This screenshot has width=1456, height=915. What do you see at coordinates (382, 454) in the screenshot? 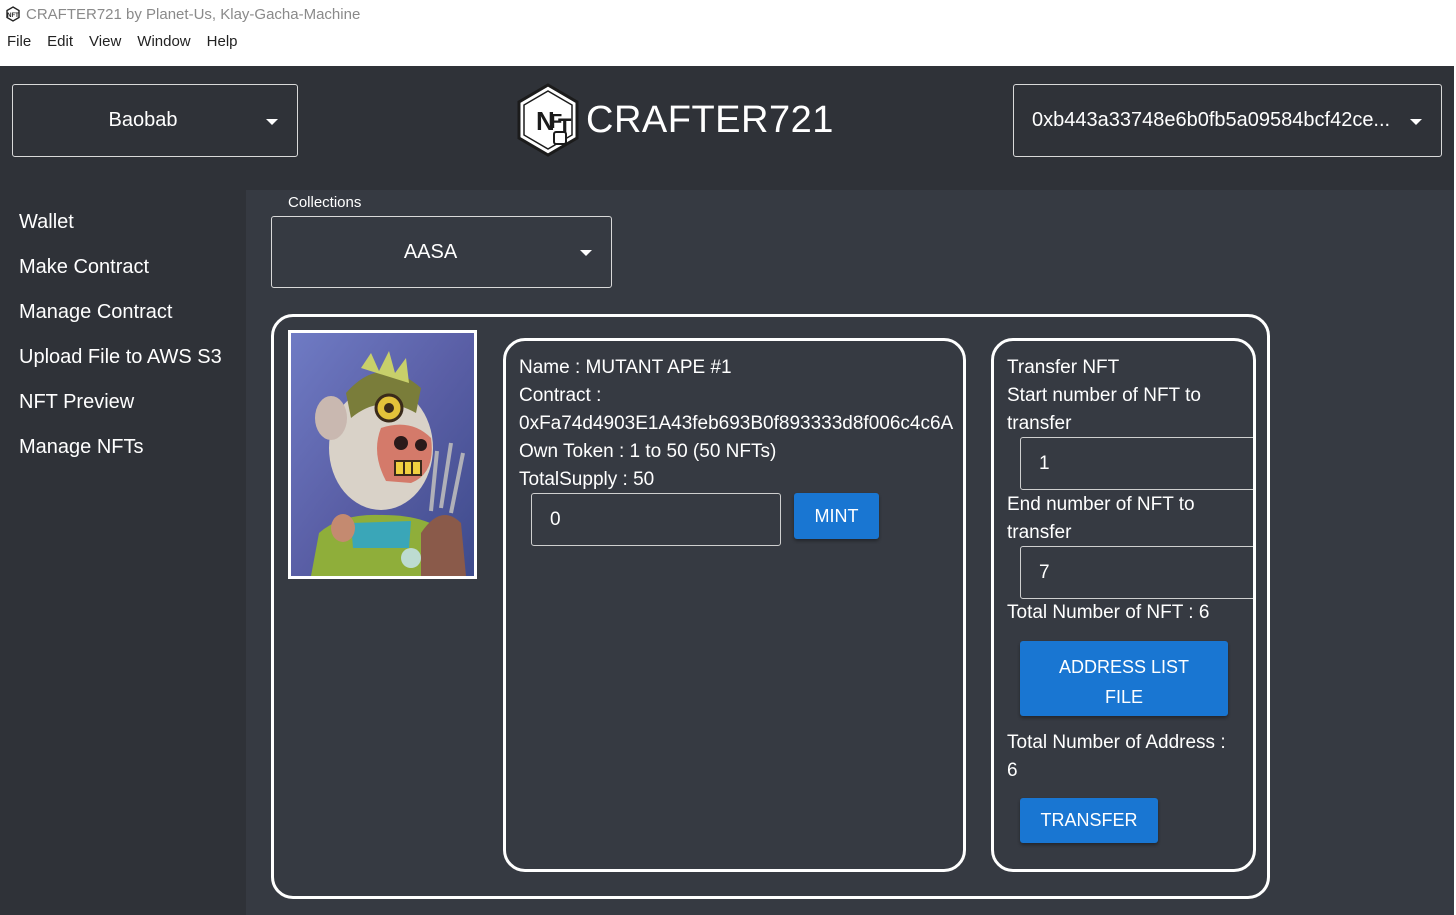
I see `nft-preview-image` at bounding box center [382, 454].